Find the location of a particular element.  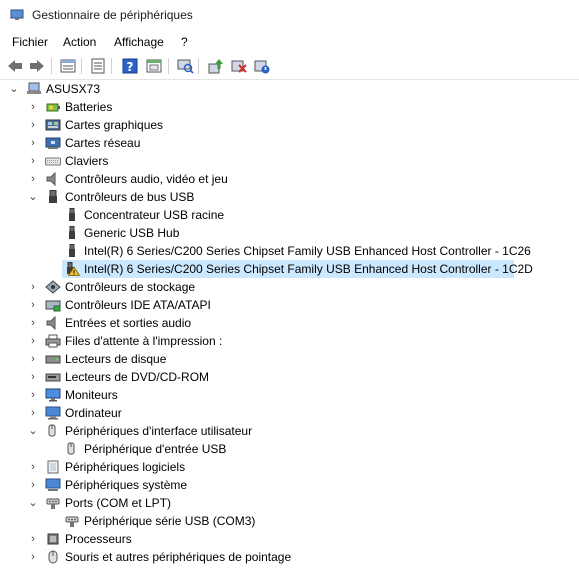

usb-warning-icon is located at coordinates (73, 269).